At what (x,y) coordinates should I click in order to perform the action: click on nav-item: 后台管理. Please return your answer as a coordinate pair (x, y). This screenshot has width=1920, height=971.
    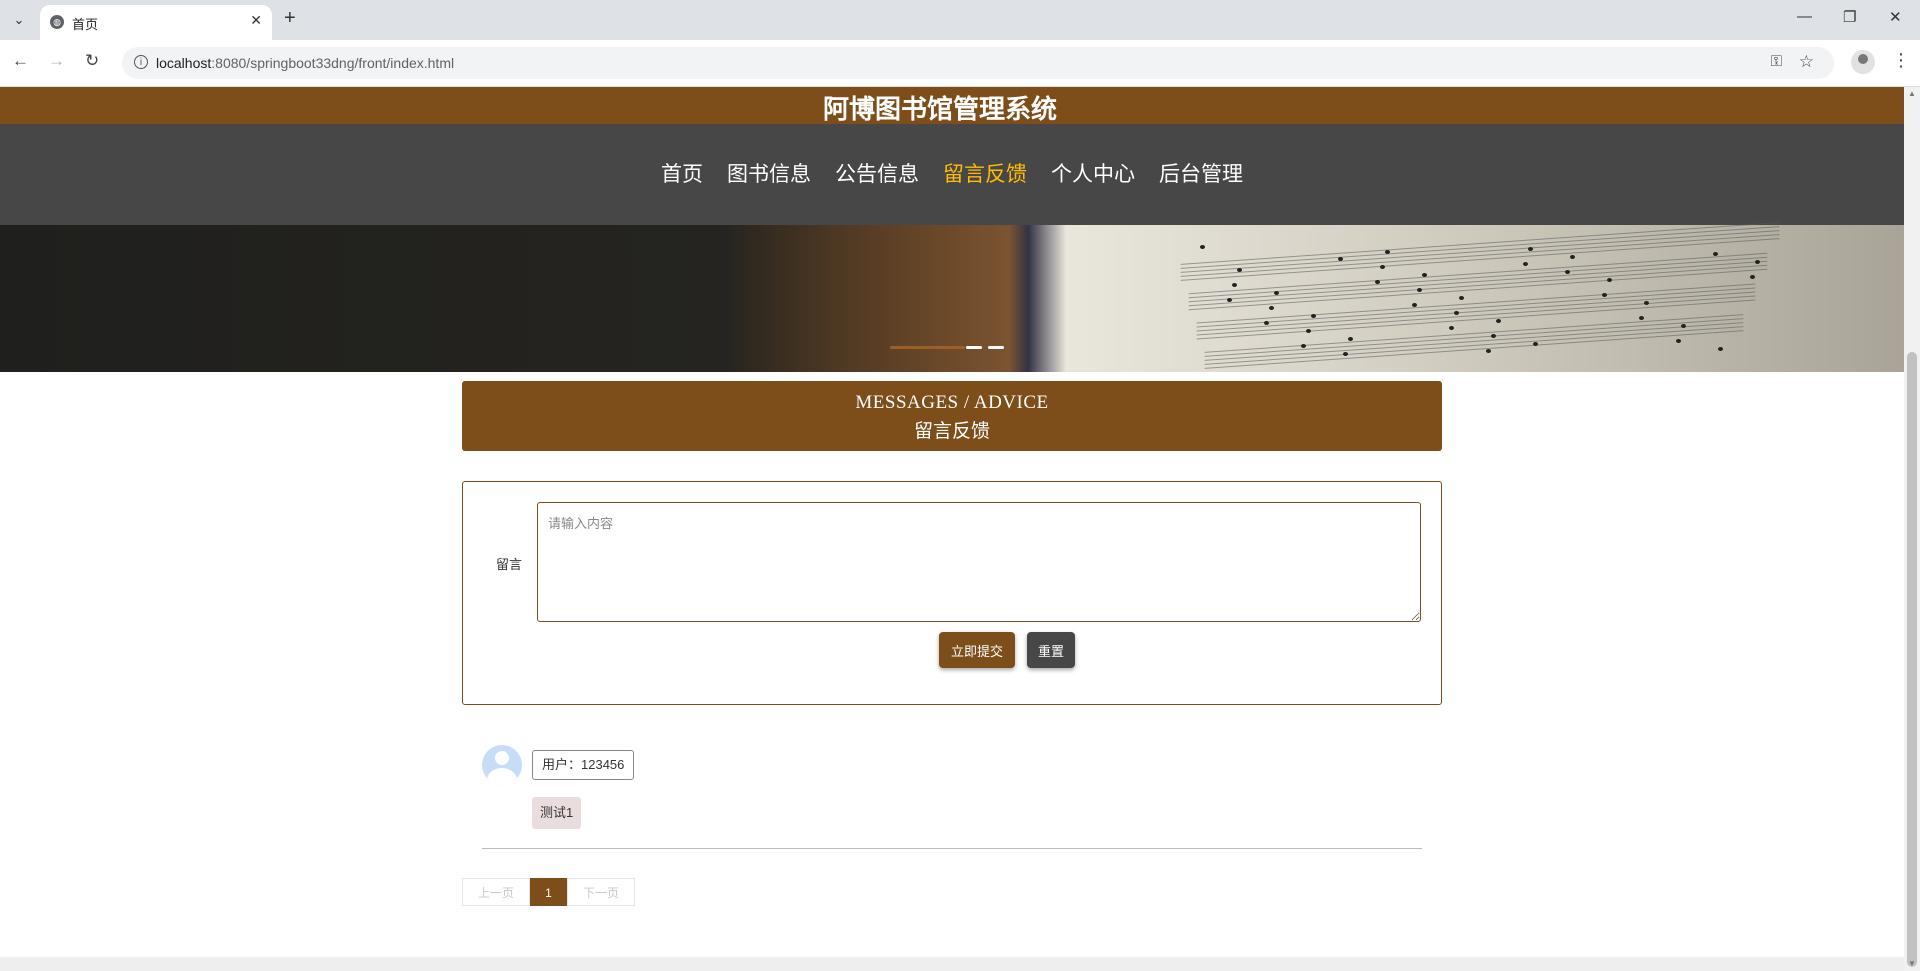
    Looking at the image, I should click on (1201, 173).